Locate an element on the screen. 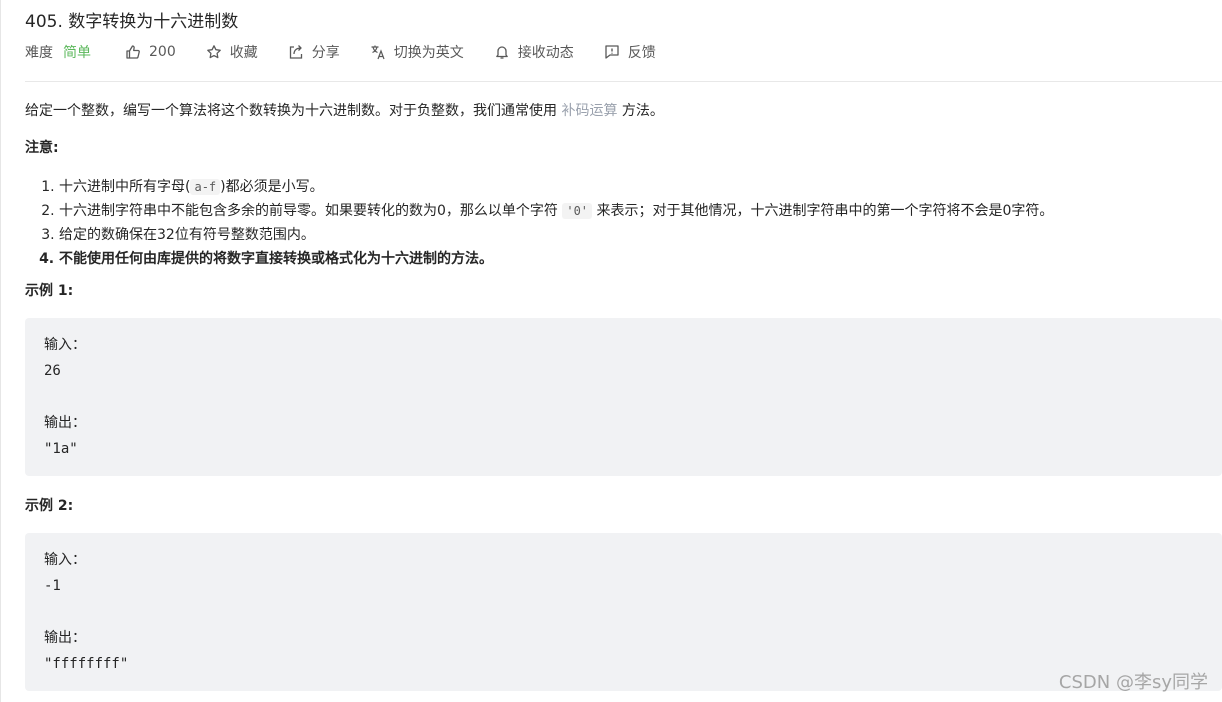  input-value: 26 is located at coordinates (52, 371).